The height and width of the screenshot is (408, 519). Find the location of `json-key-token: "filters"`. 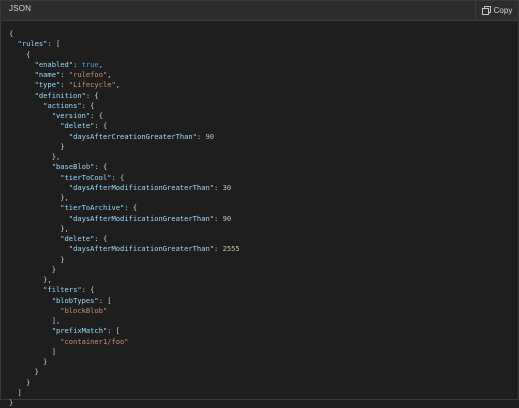

json-key-token: "filters" is located at coordinates (62, 290).